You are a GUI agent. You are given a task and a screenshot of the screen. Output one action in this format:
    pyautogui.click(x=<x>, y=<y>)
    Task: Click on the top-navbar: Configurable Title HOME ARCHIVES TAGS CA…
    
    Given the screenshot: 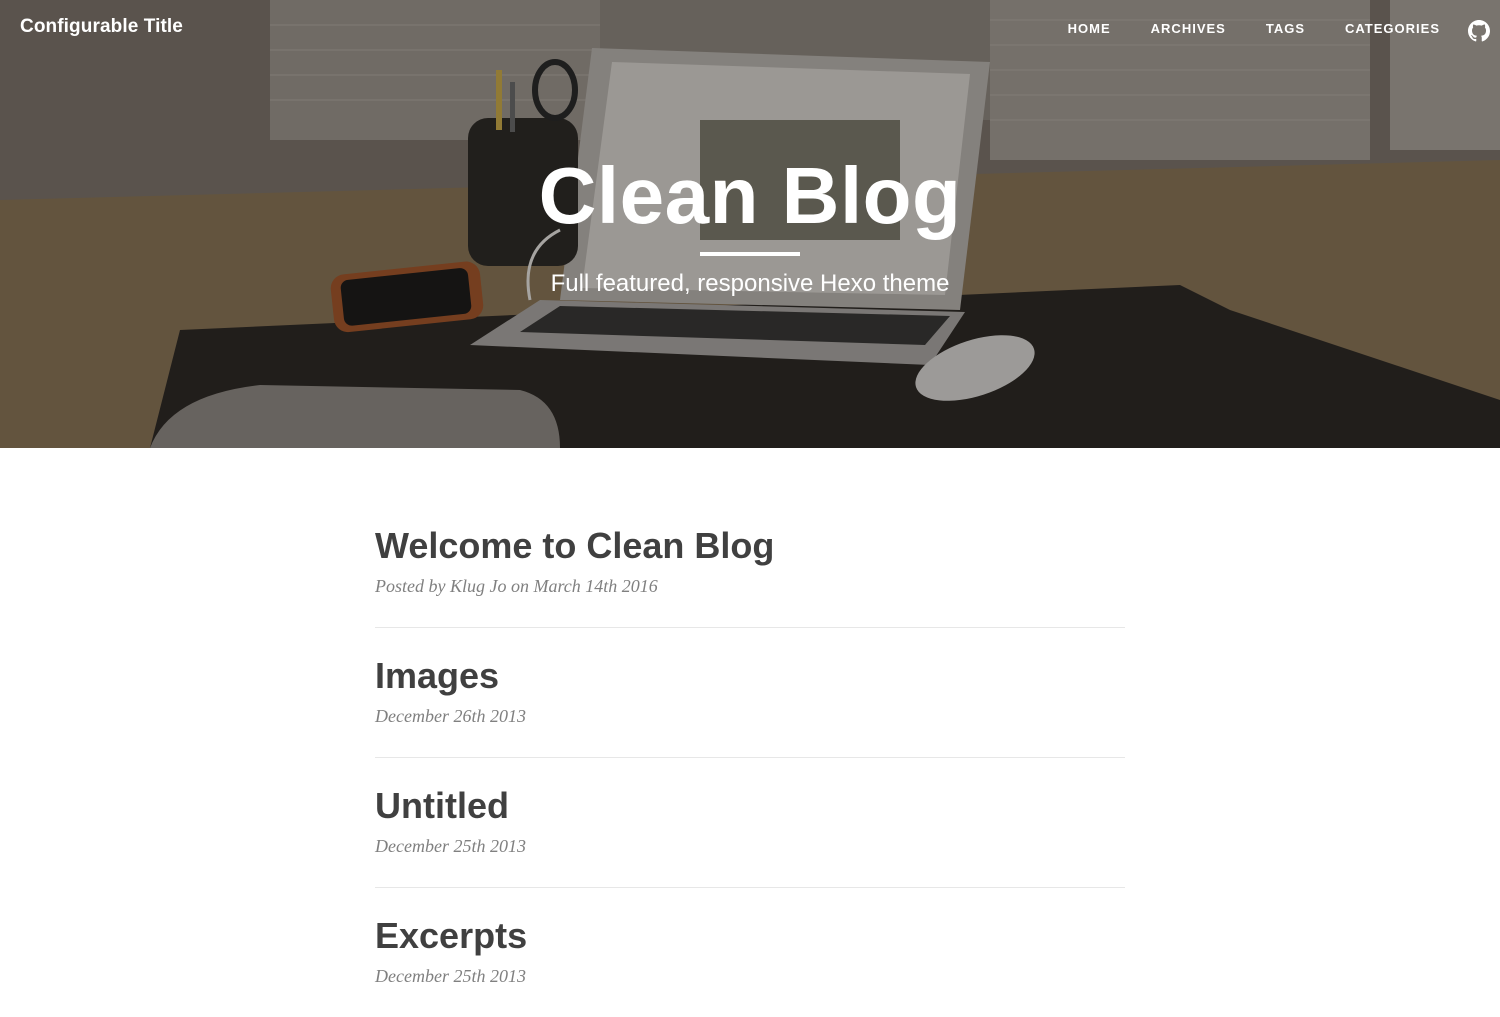 What is the action you would take?
    pyautogui.click(x=750, y=30)
    